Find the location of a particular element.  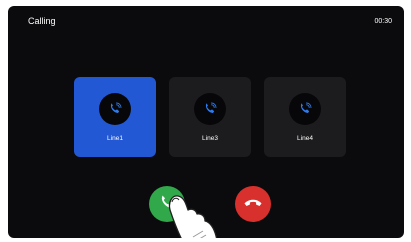

hangup-button is located at coordinates (253, 204).